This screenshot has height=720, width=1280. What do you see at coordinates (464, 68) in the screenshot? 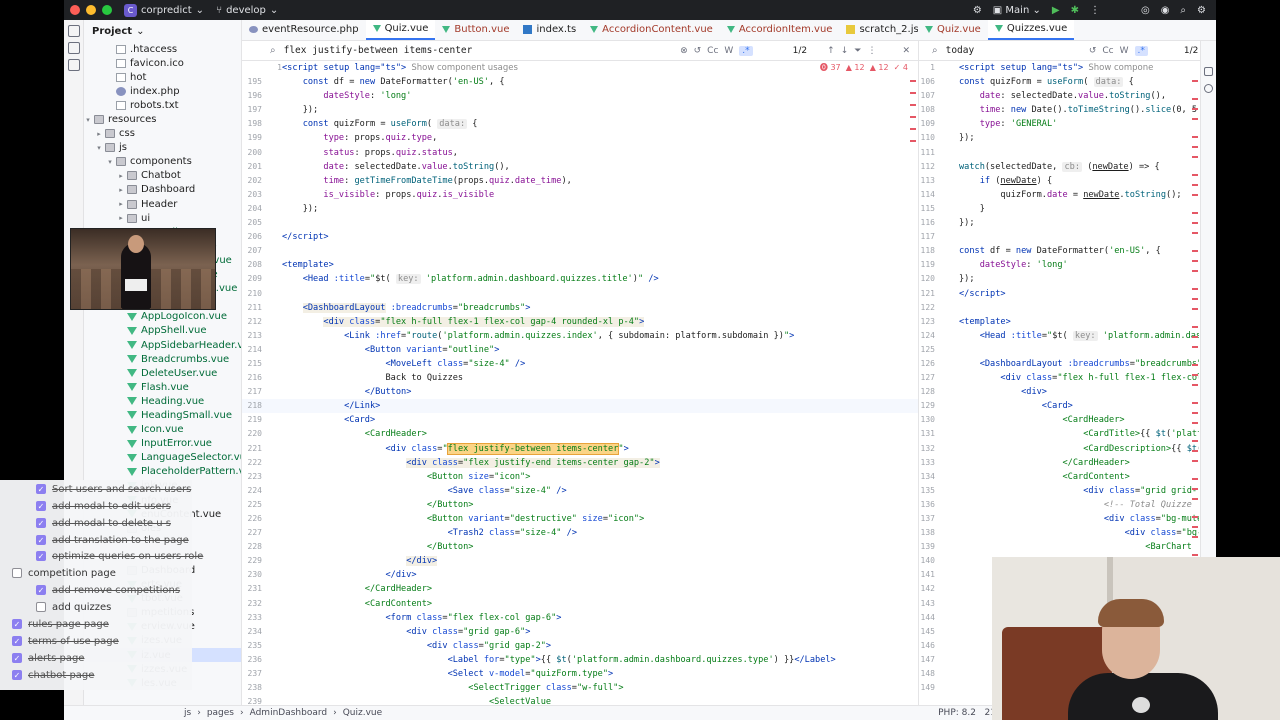
I see `show-usages-link: Show component usages` at bounding box center [464, 68].